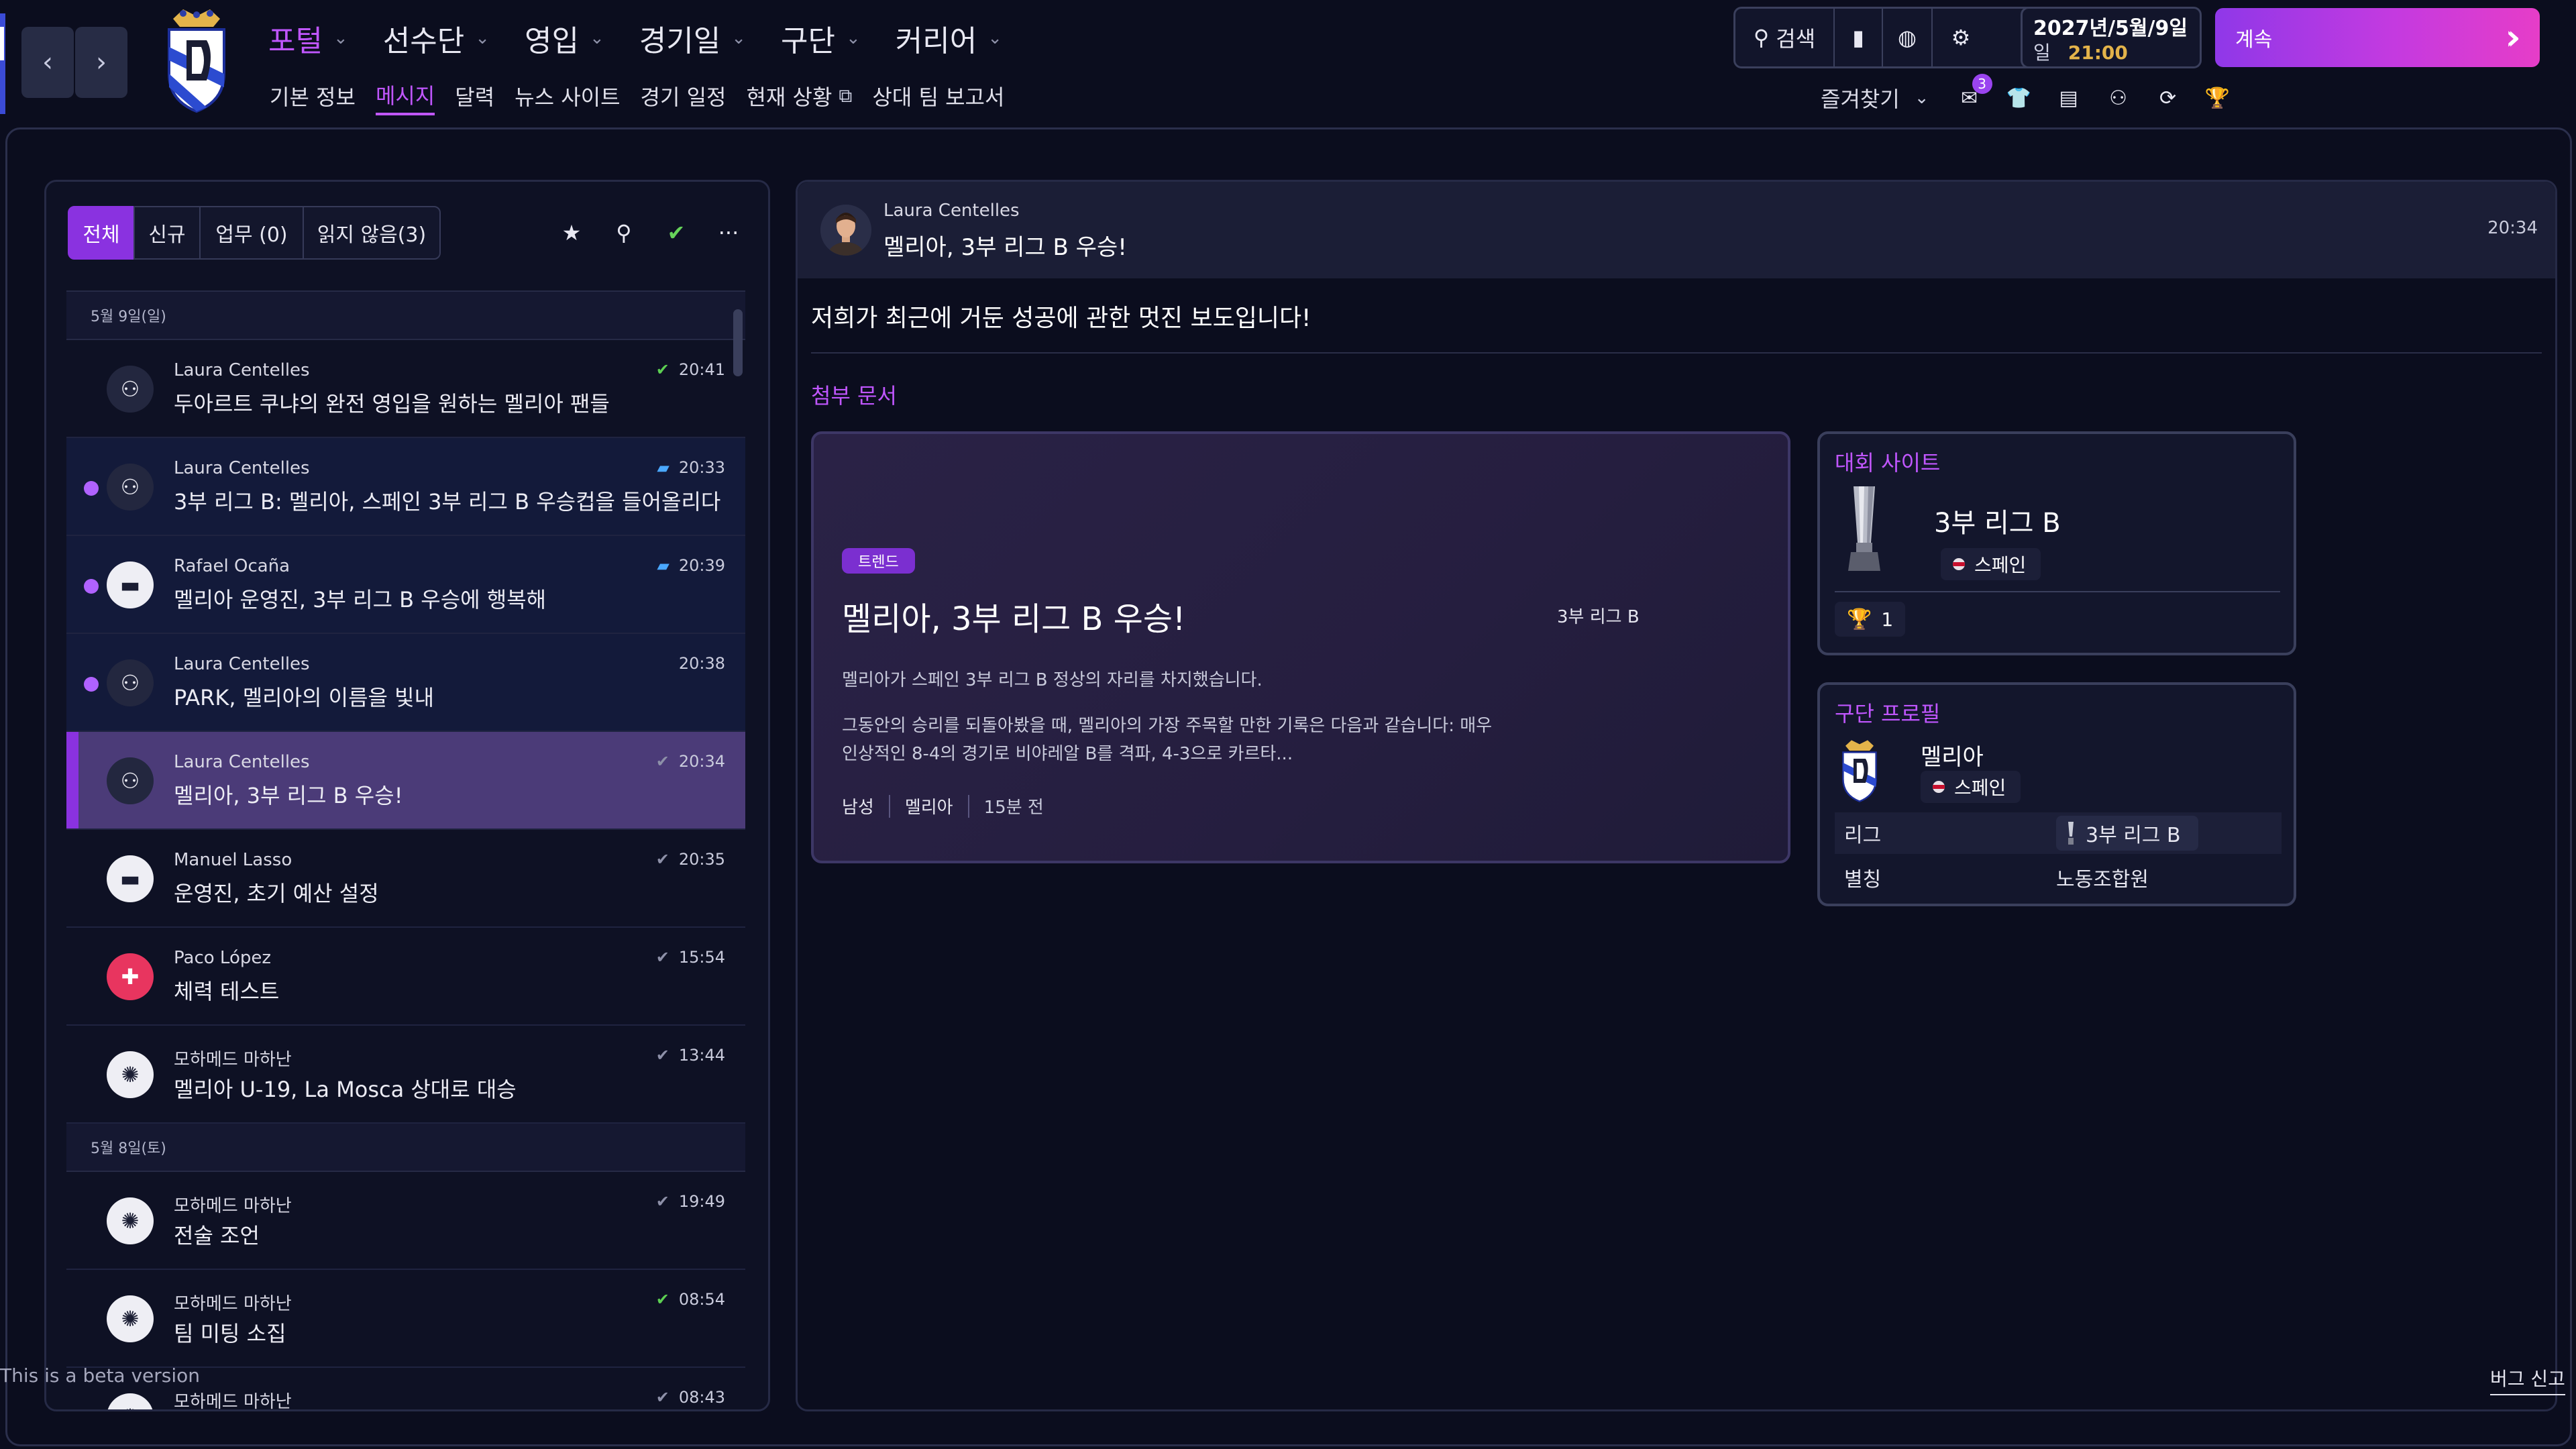 The width and height of the screenshot is (2576, 1449). Describe the element at coordinates (405, 879) in the screenshot. I see `message-row: ▬ Manuel Lasso 운영진, 초기 예산 설정 ✔ 20:35` at that location.